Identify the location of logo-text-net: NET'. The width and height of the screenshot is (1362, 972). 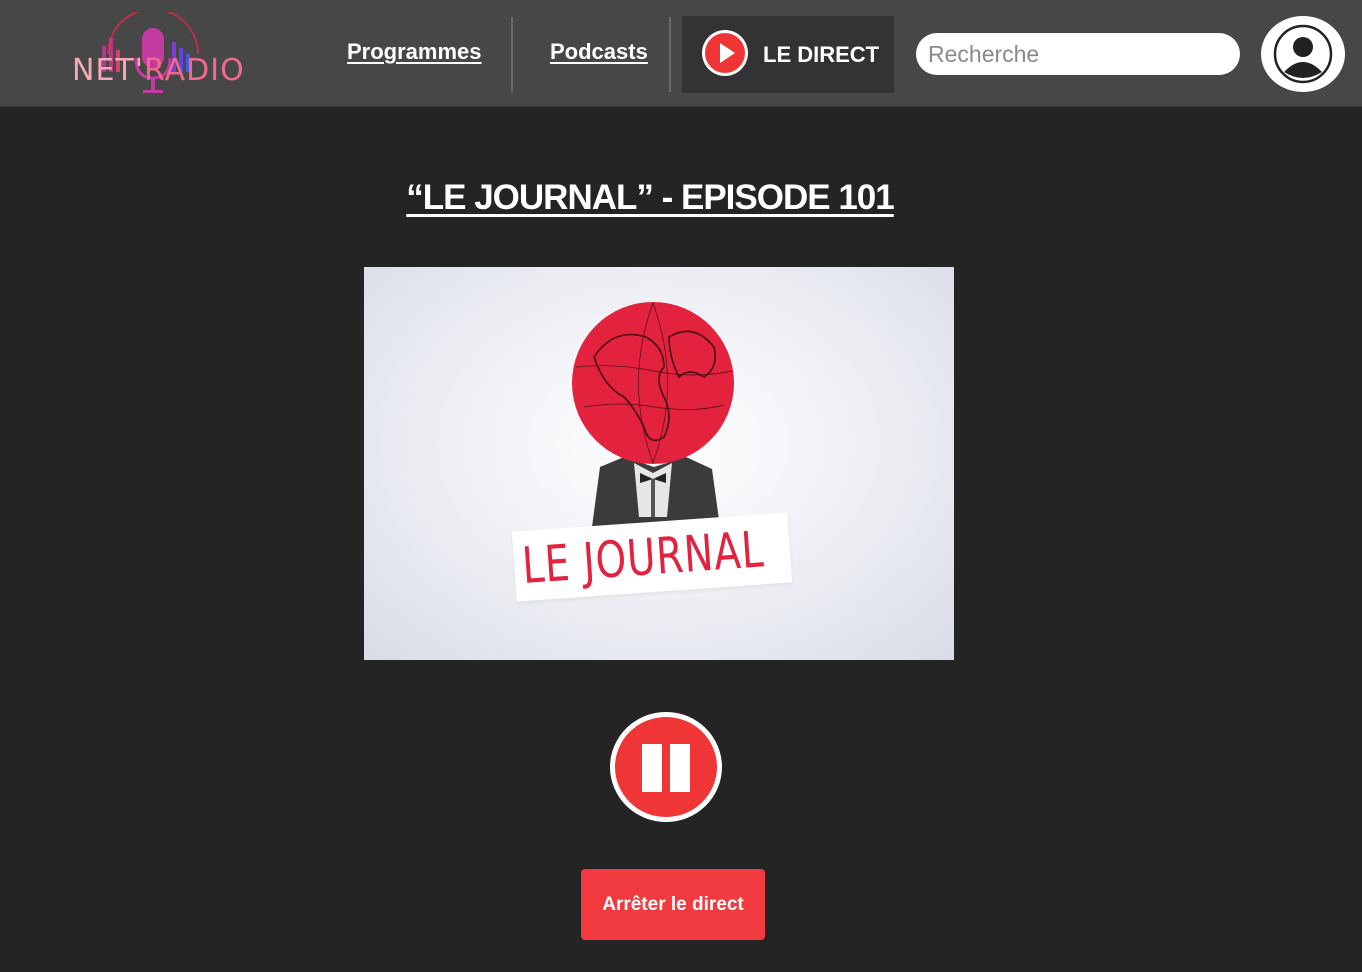
(108, 70).